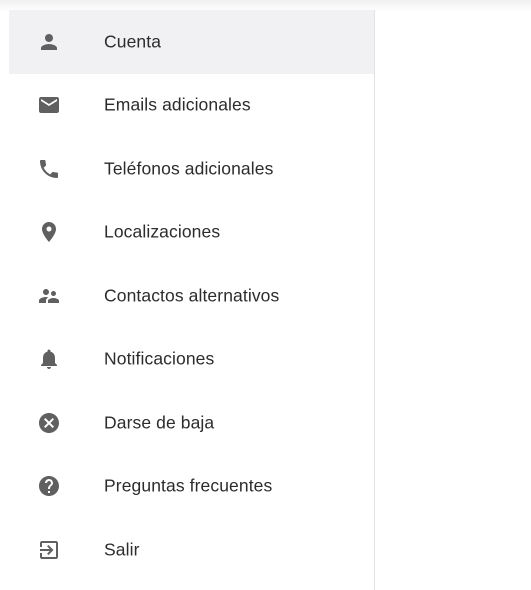 The height and width of the screenshot is (590, 531). I want to click on menu-item-label: Preguntas frecuentes, so click(188, 485).